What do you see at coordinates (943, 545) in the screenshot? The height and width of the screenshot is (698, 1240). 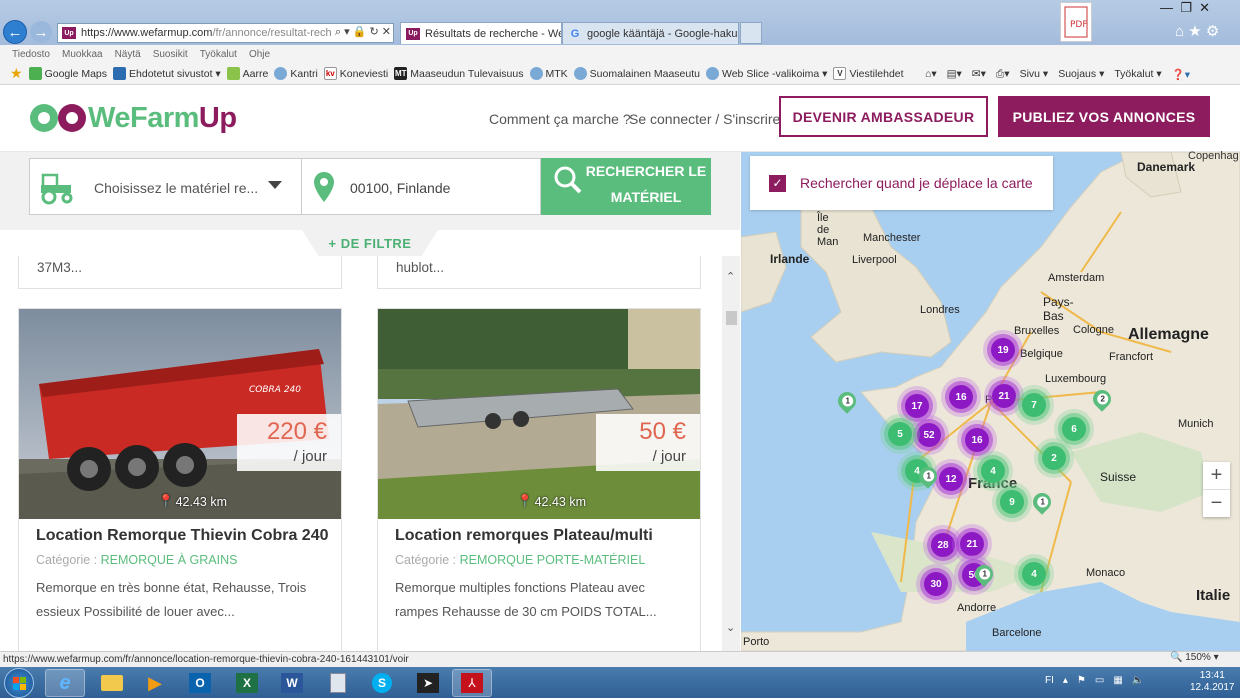 I see `cluster-marker: 28` at bounding box center [943, 545].